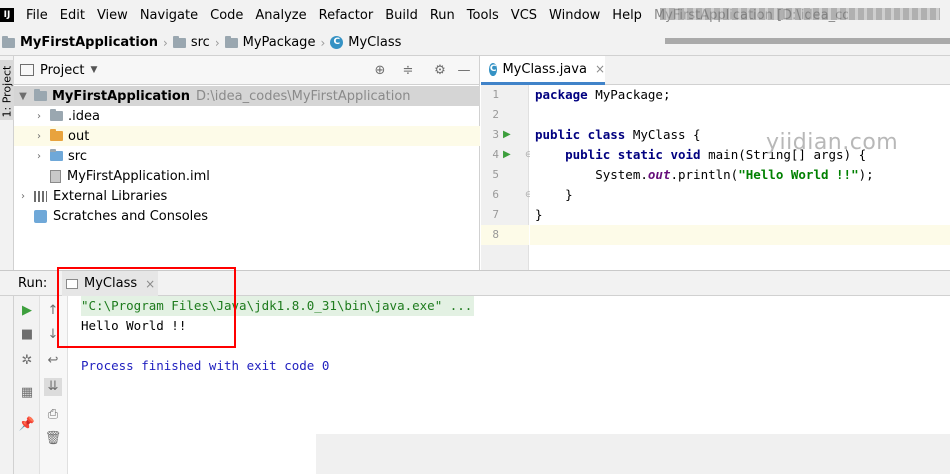 Image resolution: width=950 pixels, height=474 pixels. Describe the element at coordinates (464, 71) in the screenshot. I see `hide-icon: —` at that location.